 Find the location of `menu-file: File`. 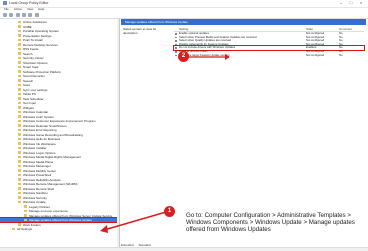

menu-file: File is located at coordinates (6, 9).